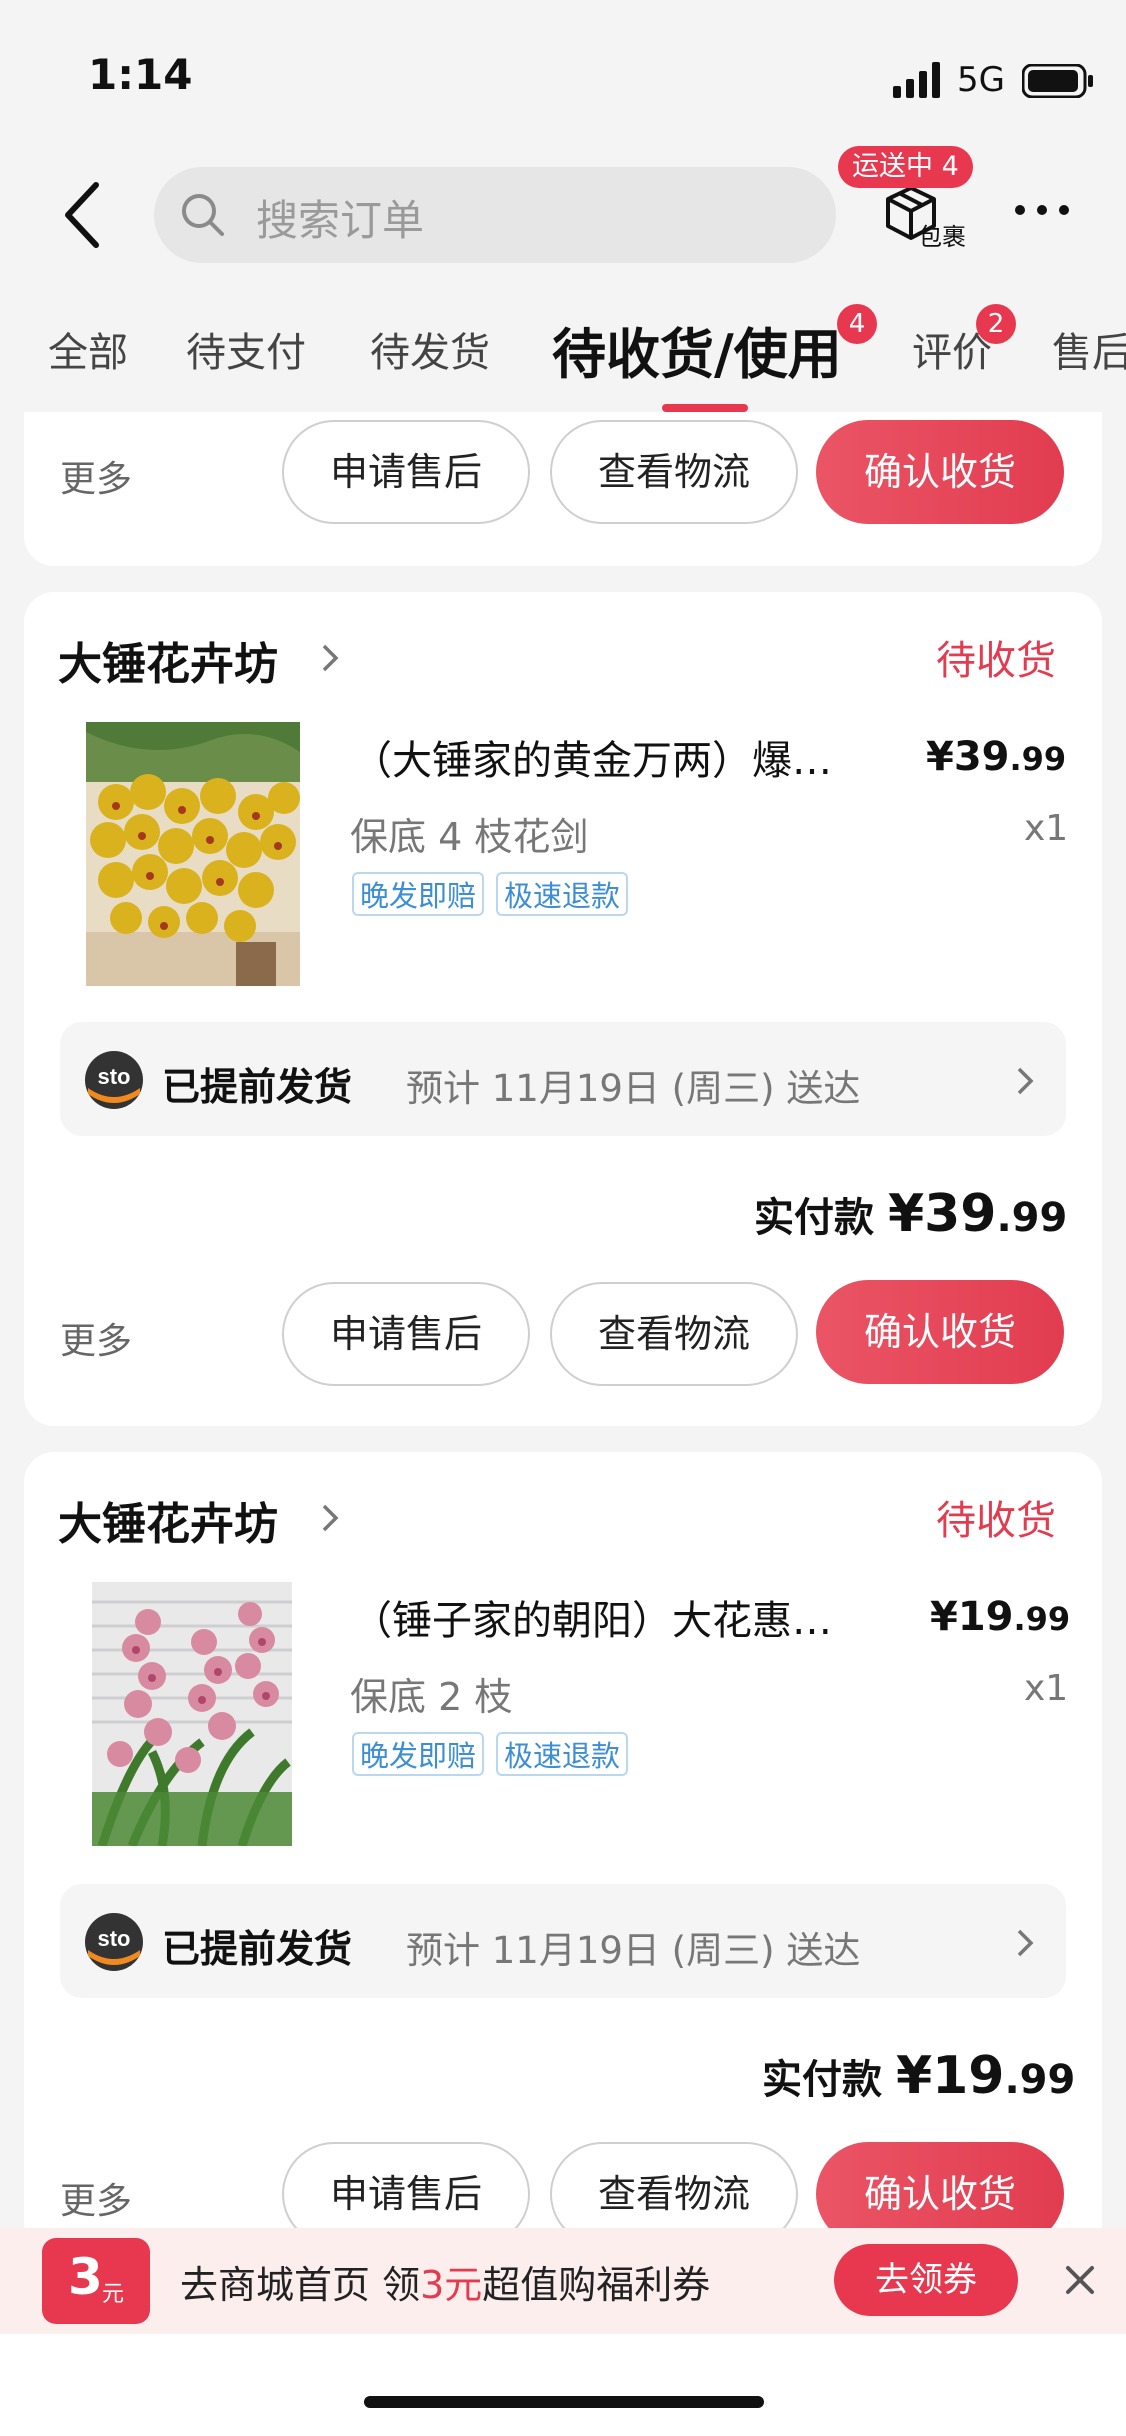 The height and width of the screenshot is (2436, 1126). I want to click on back-arrow-icon, so click(83, 215).